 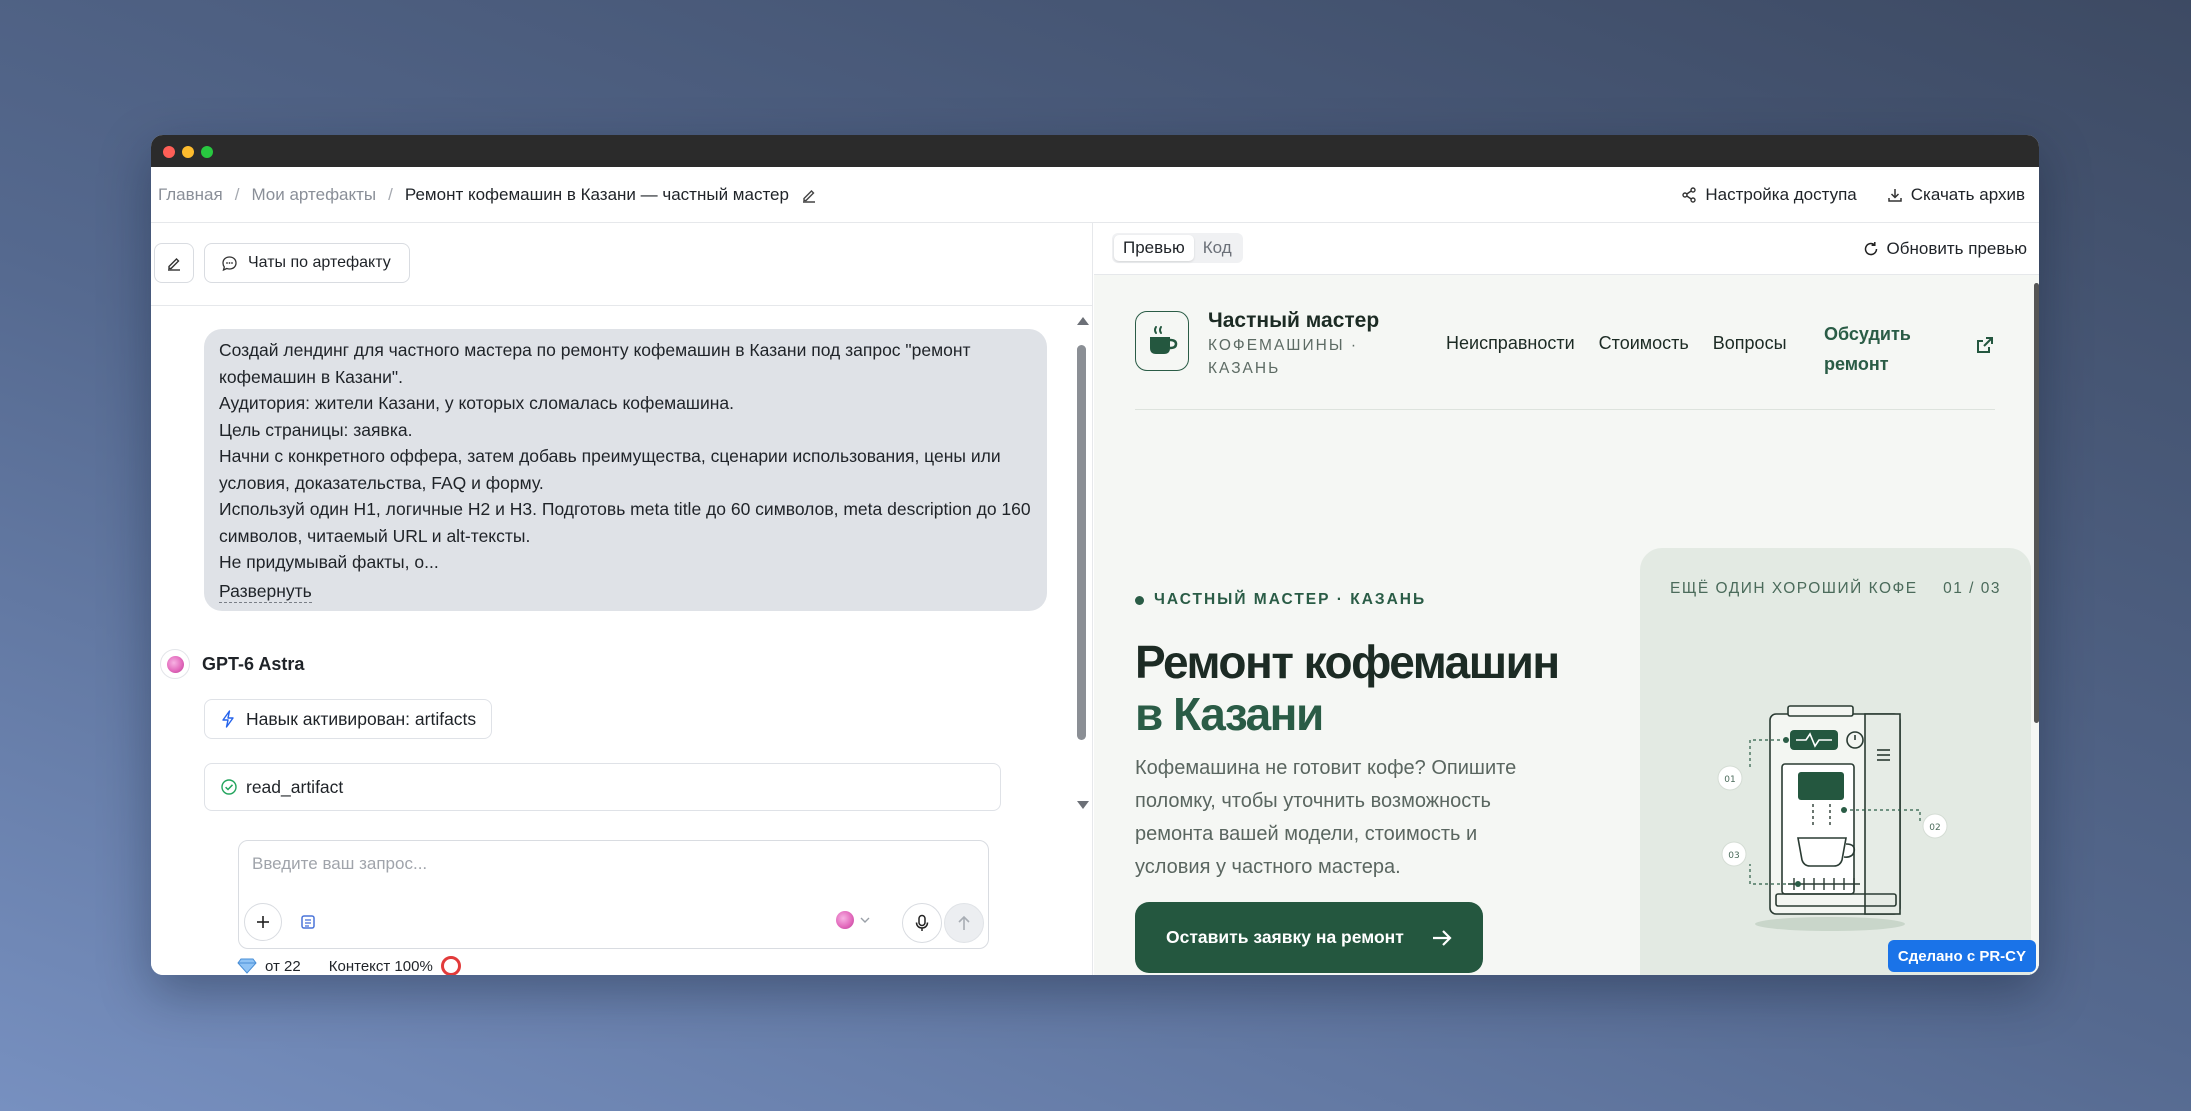 What do you see at coordinates (1566, 249) in the screenshot?
I see `preview-toolbar: Превью Код Обновить превью` at bounding box center [1566, 249].